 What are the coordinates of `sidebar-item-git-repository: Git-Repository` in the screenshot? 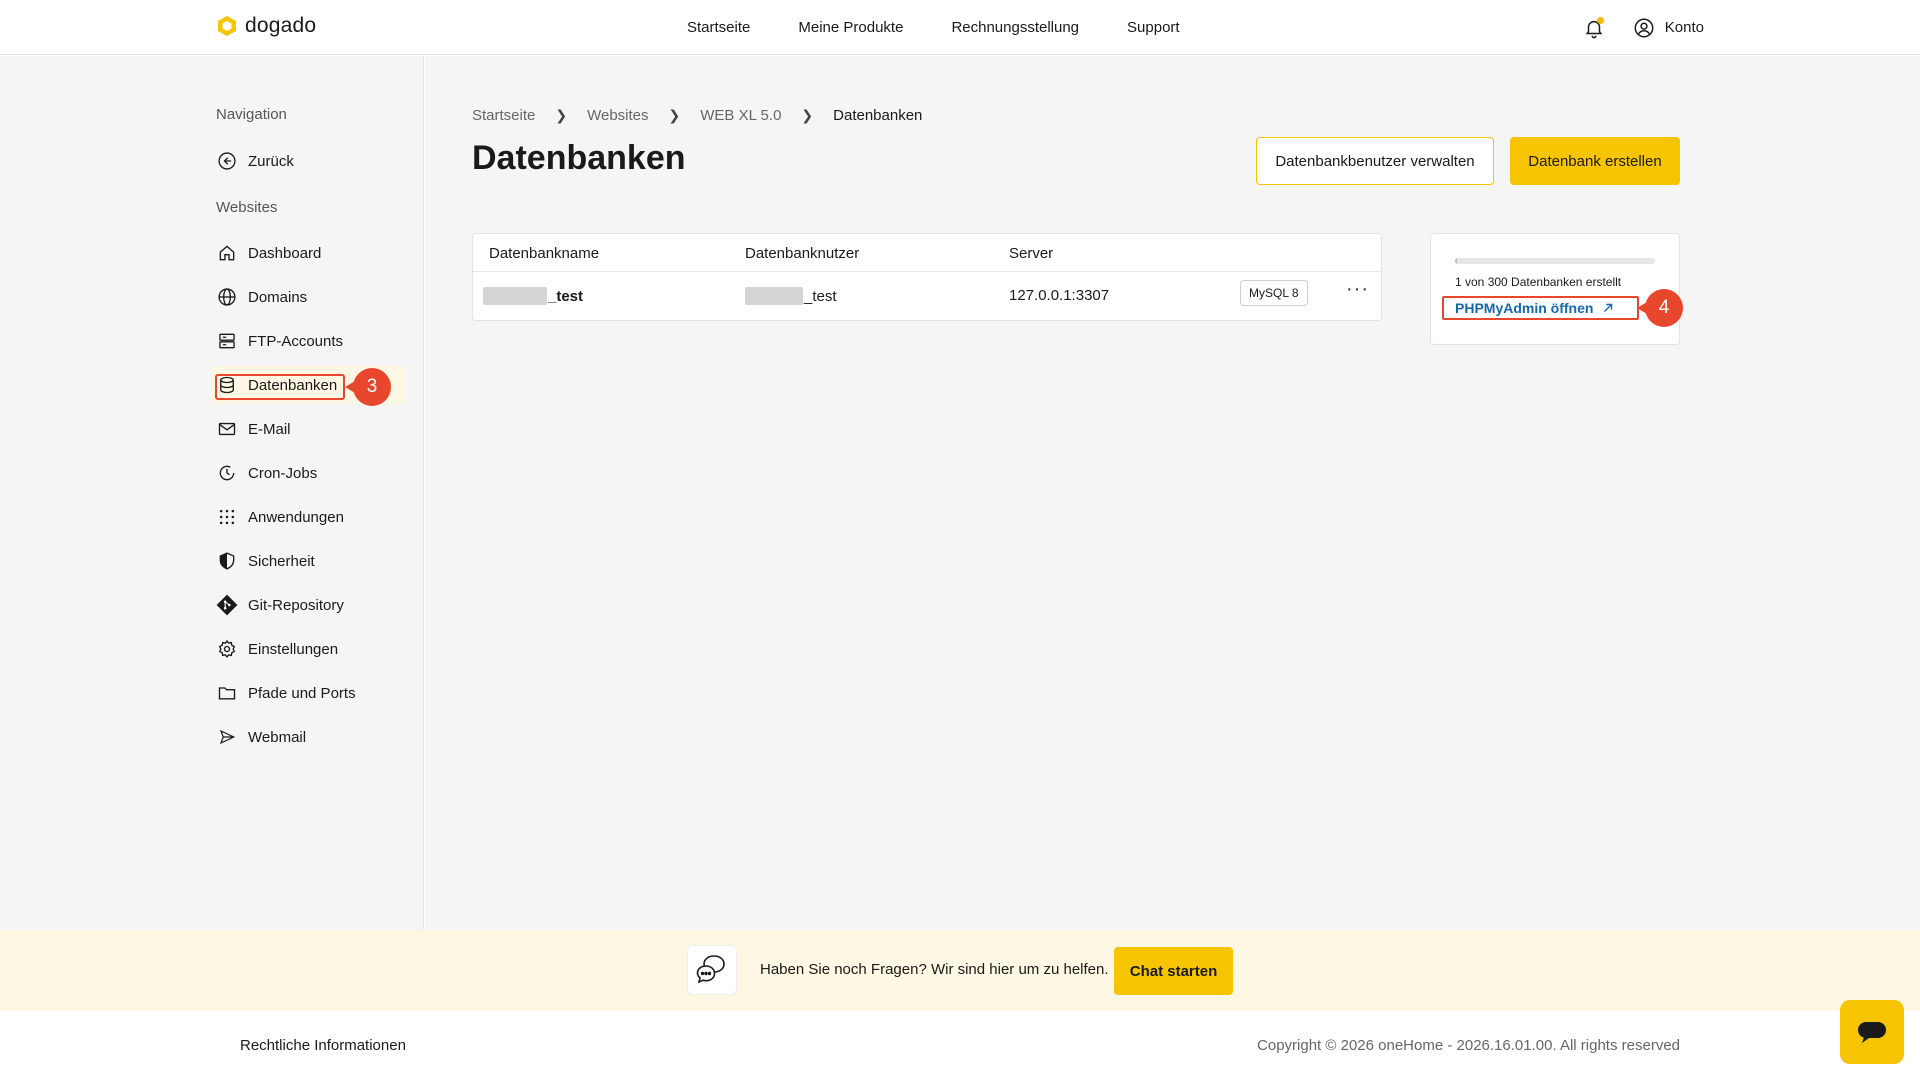 It's located at (311, 605).